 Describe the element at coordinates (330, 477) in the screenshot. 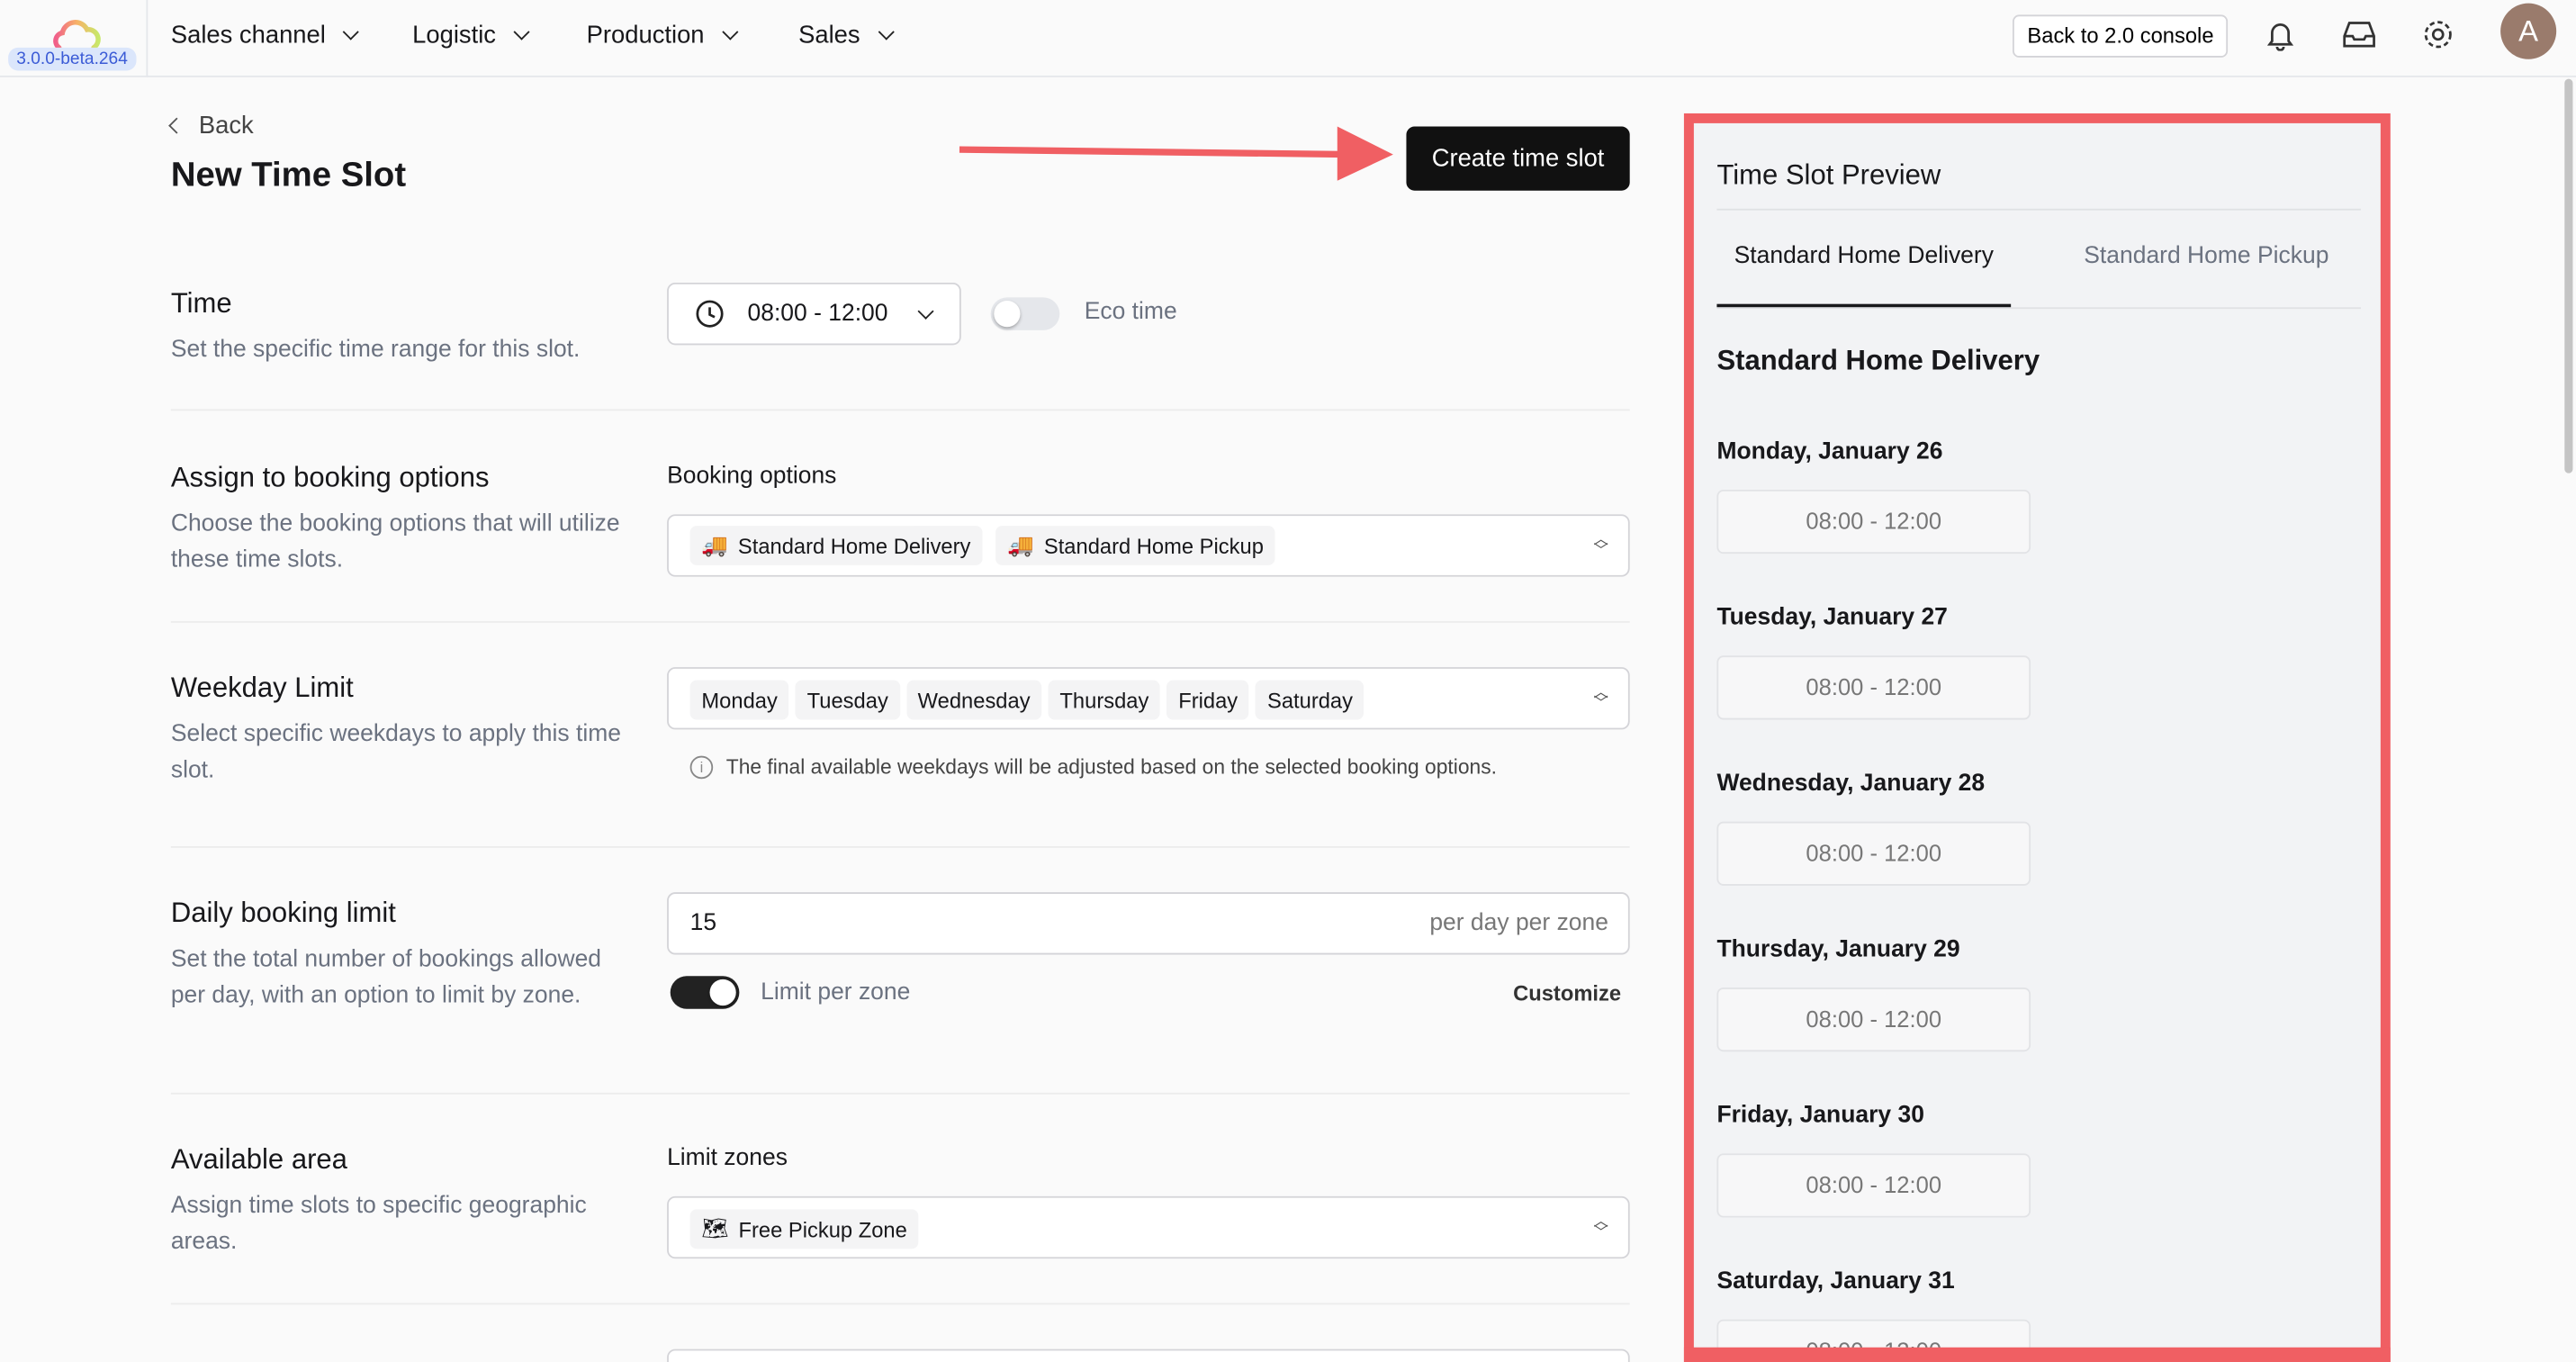

I see `booking-title: Assign to booking options` at that location.